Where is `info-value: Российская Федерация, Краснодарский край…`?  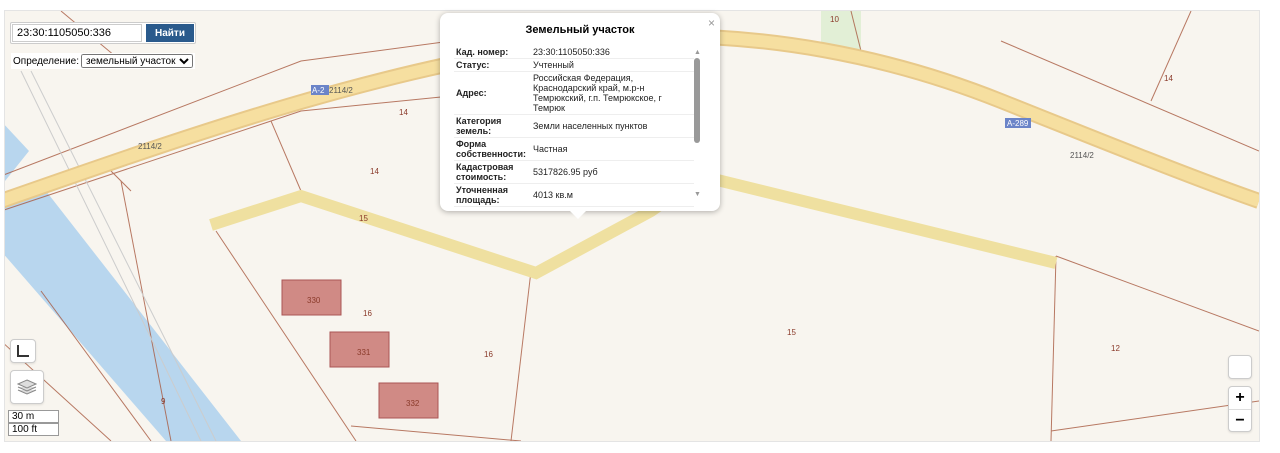
info-value: Российская Федерация, Краснодарский край… is located at coordinates (612, 93).